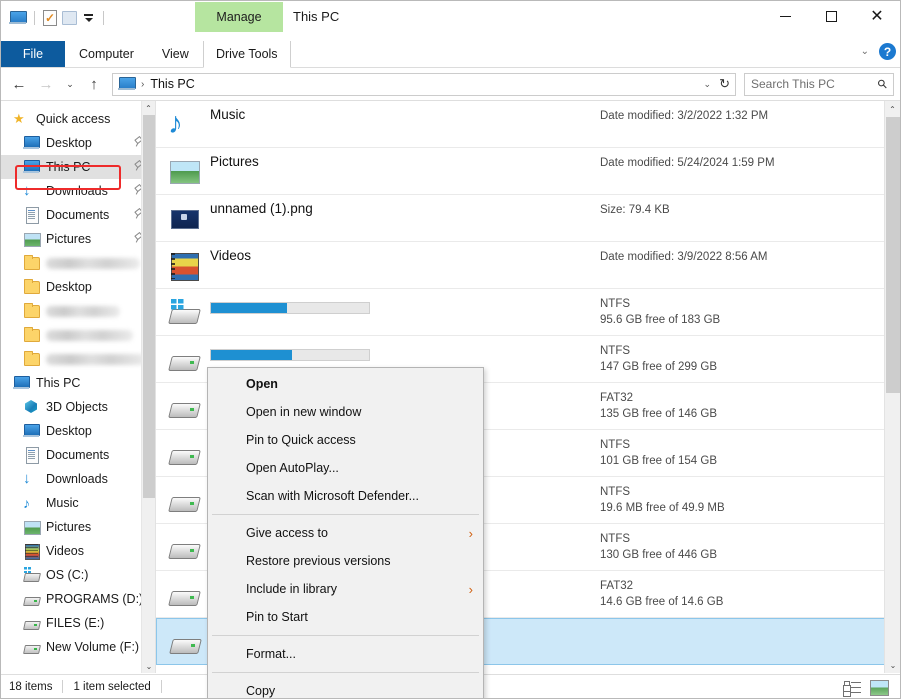 The width and height of the screenshot is (901, 699). I want to click on menu-item-give-access-to: Give access to ›, so click(345, 533).